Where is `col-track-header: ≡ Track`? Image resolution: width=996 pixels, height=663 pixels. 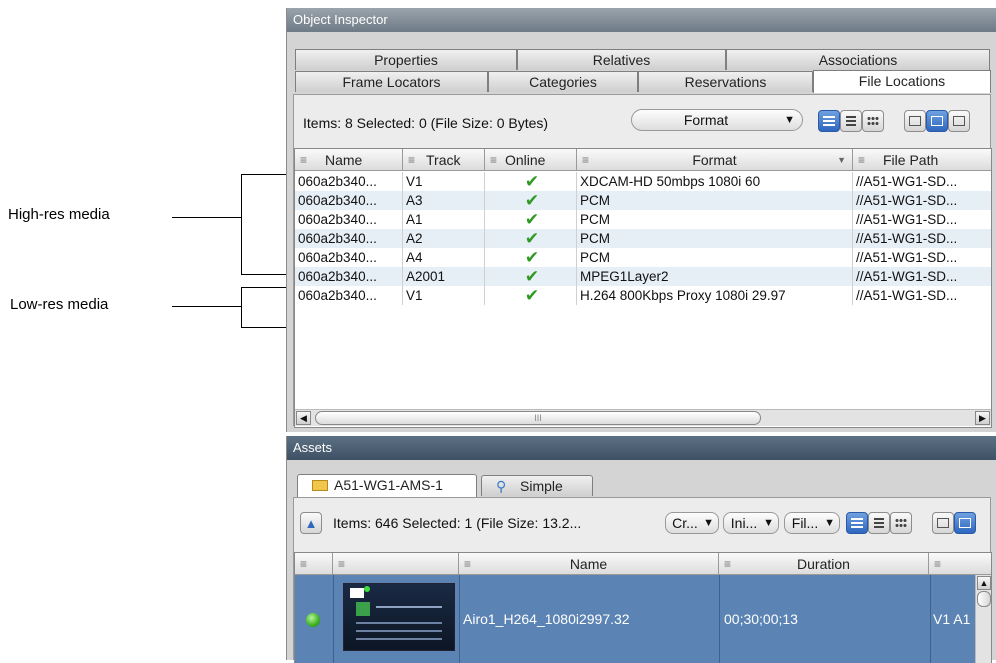 col-track-header: ≡ Track is located at coordinates (444, 160).